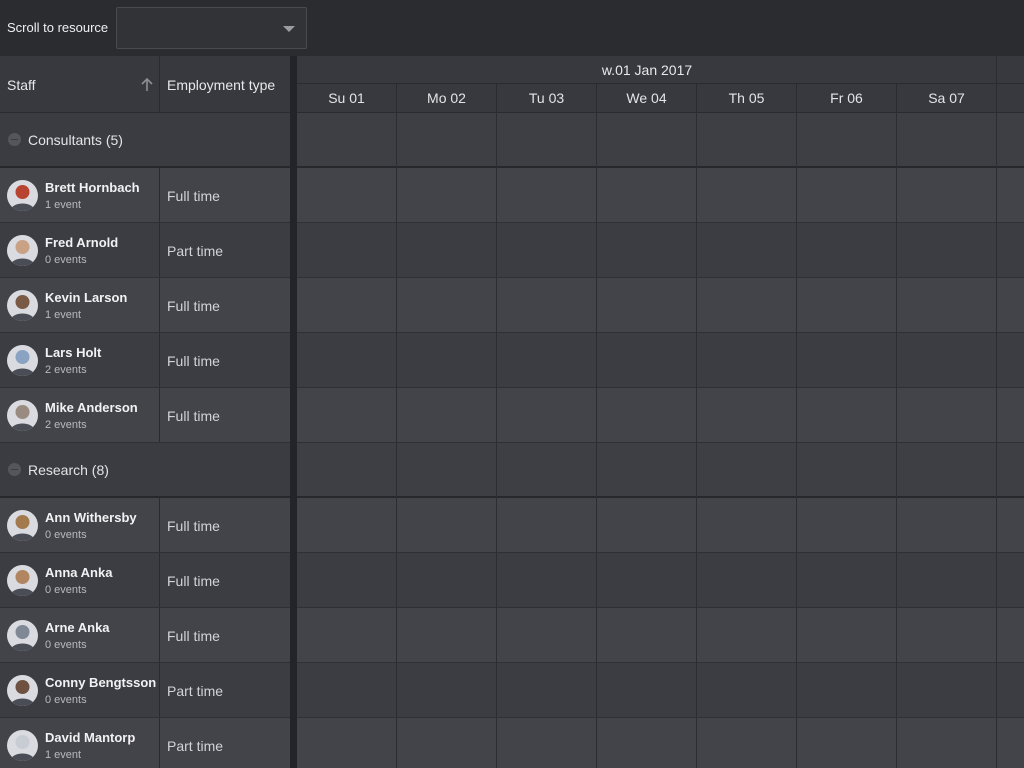 The width and height of the screenshot is (1024, 768). Describe the element at coordinates (512, 28) in the screenshot. I see `toolbar: Scroll to resource` at that location.